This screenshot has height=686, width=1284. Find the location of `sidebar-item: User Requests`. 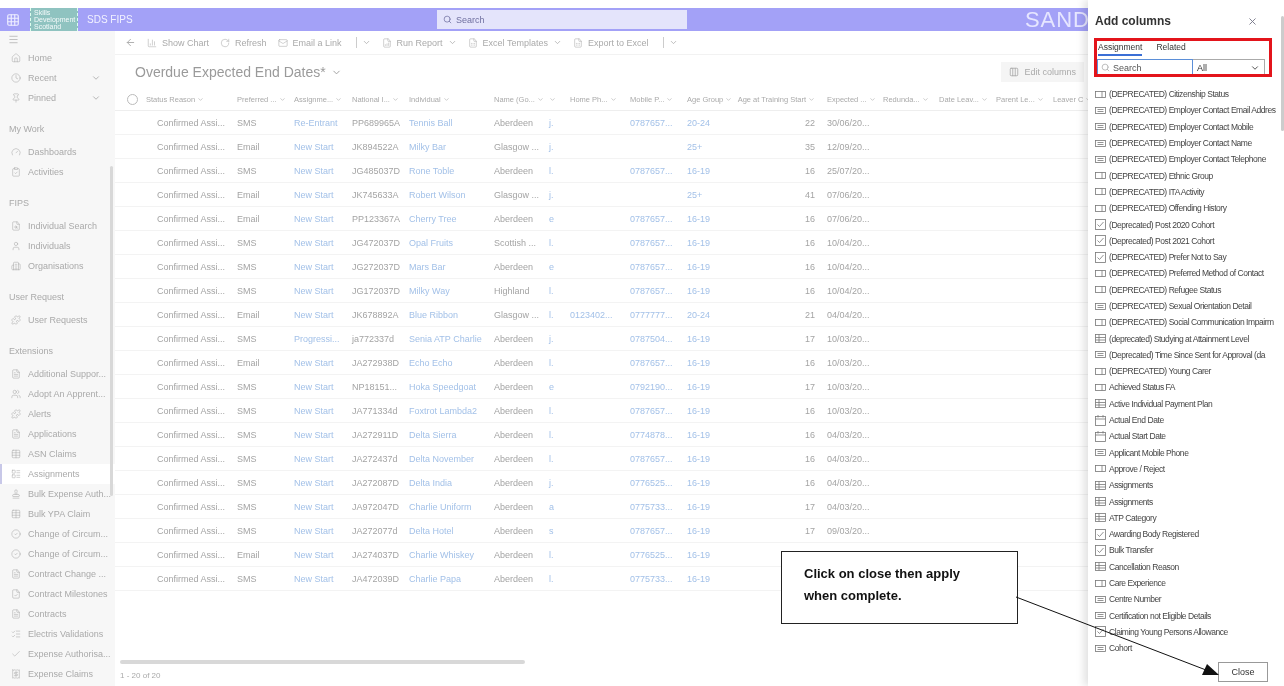

sidebar-item: User Requests is located at coordinates (57, 320).